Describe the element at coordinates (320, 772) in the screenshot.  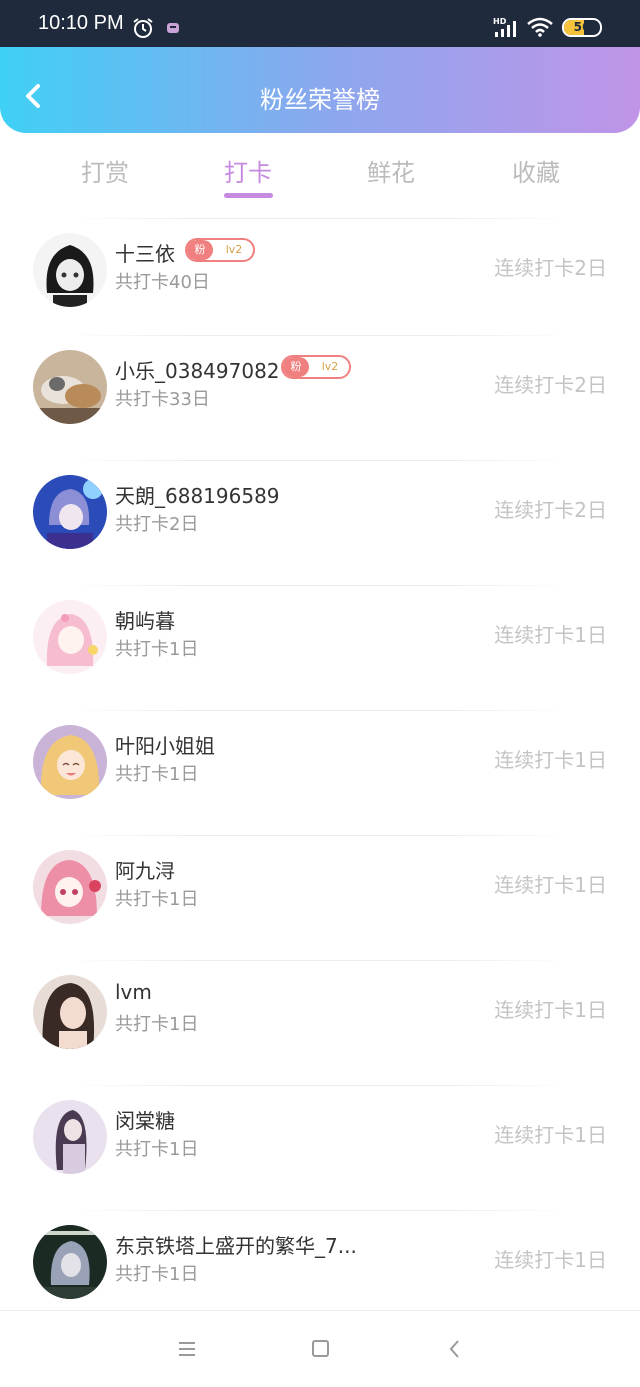
I see `list-item: 叶阳小姐姐 共打卡1日 连续打卡1日` at that location.